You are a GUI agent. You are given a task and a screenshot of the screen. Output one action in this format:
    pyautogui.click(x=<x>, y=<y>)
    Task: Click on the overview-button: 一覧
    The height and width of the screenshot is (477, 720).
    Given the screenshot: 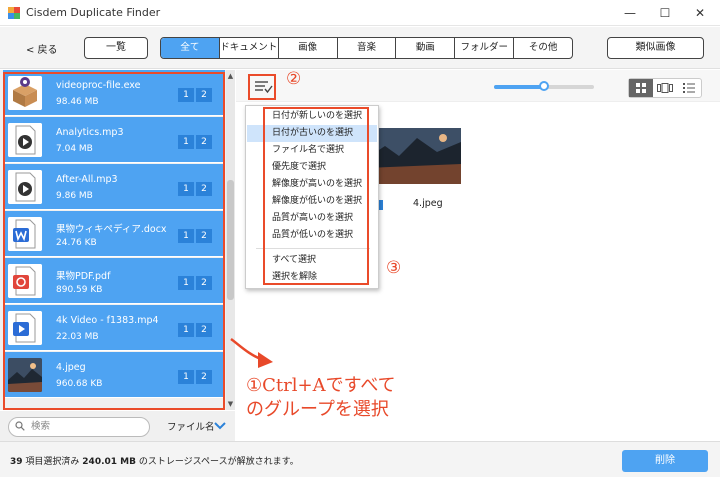 What is the action you would take?
    pyautogui.click(x=116, y=48)
    